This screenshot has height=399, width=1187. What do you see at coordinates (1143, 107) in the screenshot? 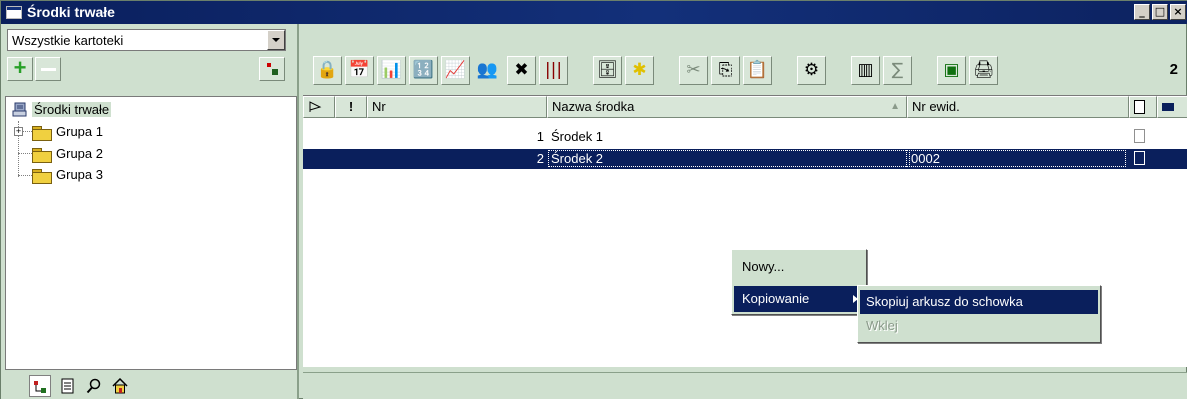
I see `document-column-icon` at bounding box center [1143, 107].